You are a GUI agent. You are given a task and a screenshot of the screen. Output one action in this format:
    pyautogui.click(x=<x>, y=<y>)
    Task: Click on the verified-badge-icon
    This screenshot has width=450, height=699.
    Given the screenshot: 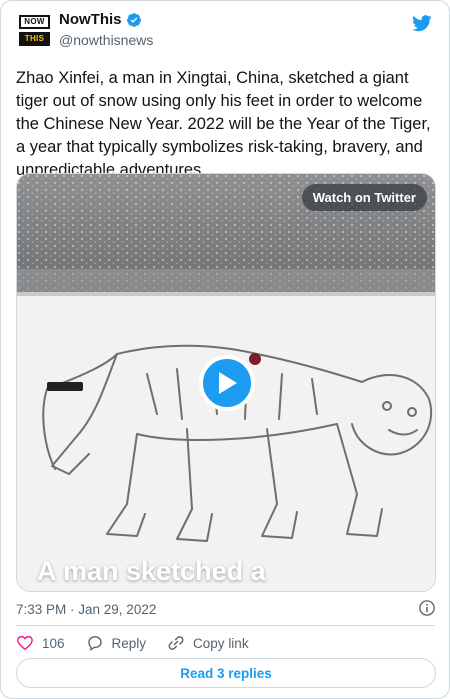 What is the action you would take?
    pyautogui.click(x=133, y=19)
    